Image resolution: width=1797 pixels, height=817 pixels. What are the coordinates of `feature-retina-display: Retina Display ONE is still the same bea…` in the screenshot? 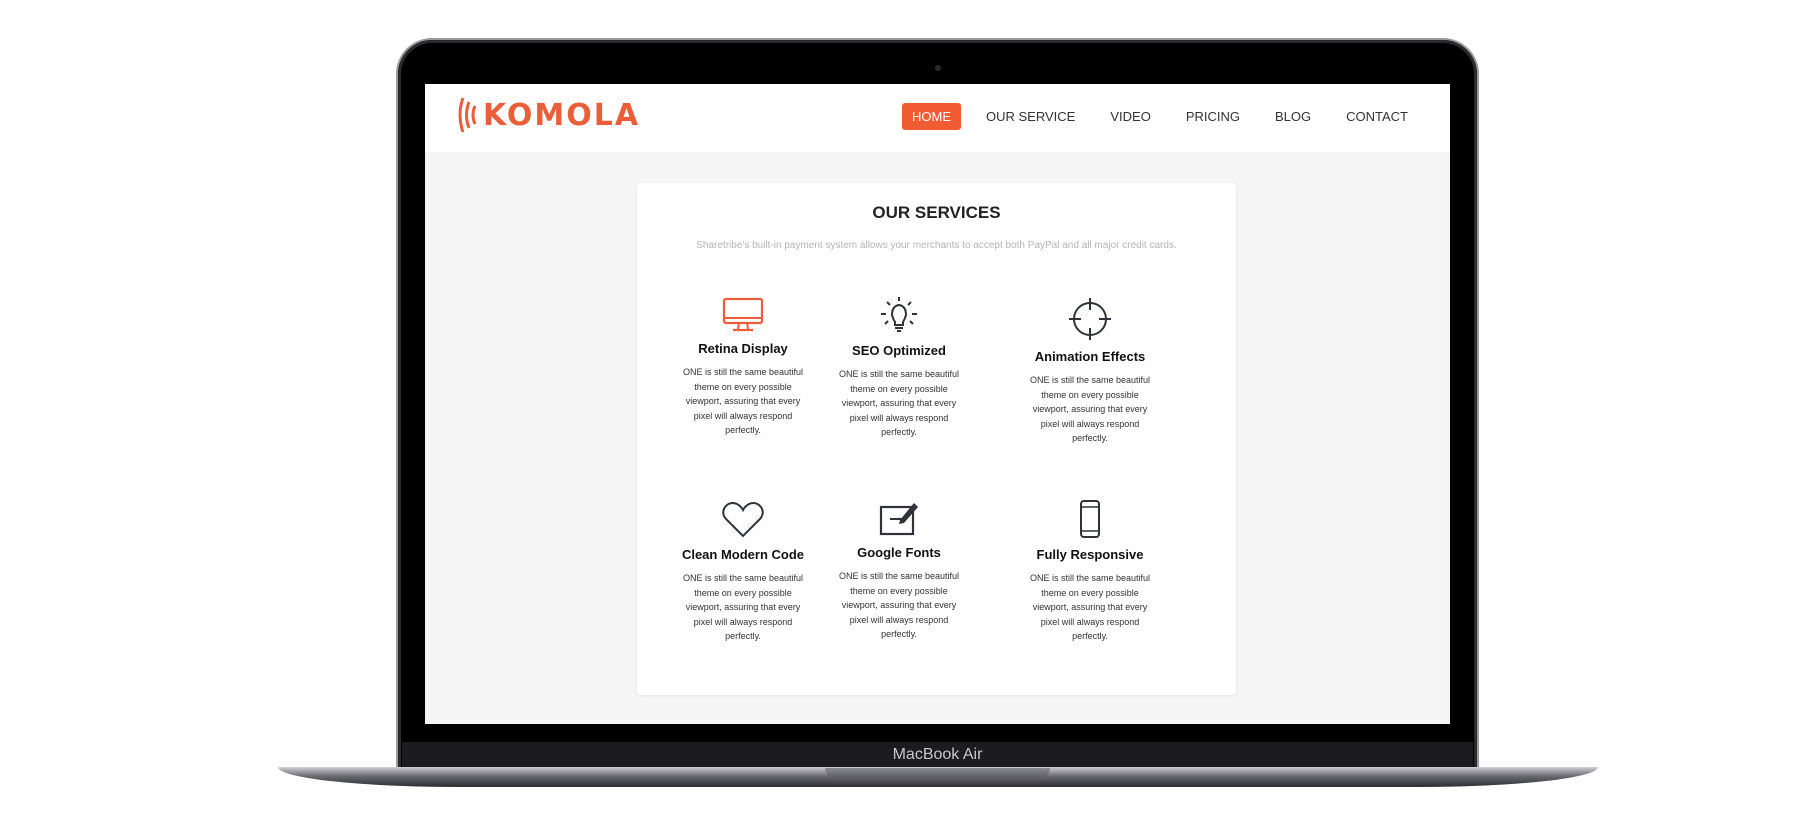 It's located at (743, 367).